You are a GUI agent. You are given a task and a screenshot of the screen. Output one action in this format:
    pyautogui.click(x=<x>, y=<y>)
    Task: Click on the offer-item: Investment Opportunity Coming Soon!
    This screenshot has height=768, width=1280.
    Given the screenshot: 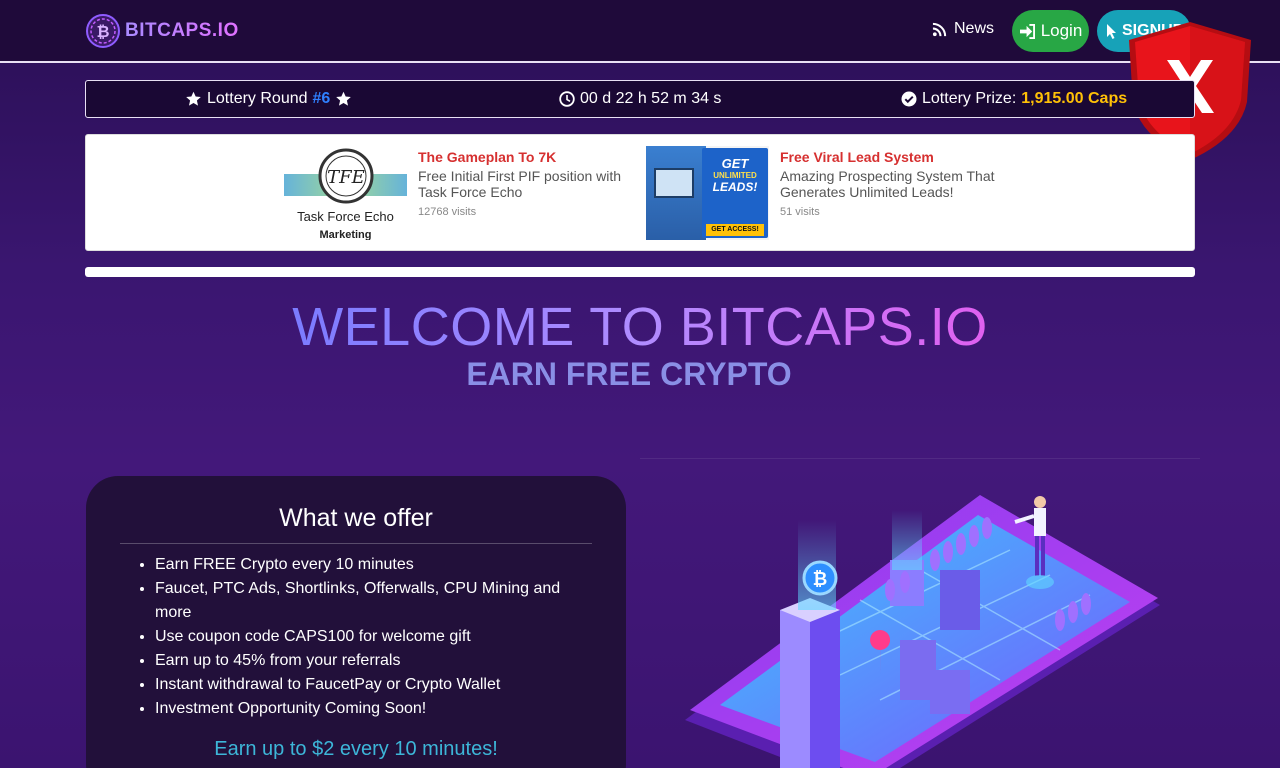 What is the action you would take?
    pyautogui.click(x=365, y=709)
    